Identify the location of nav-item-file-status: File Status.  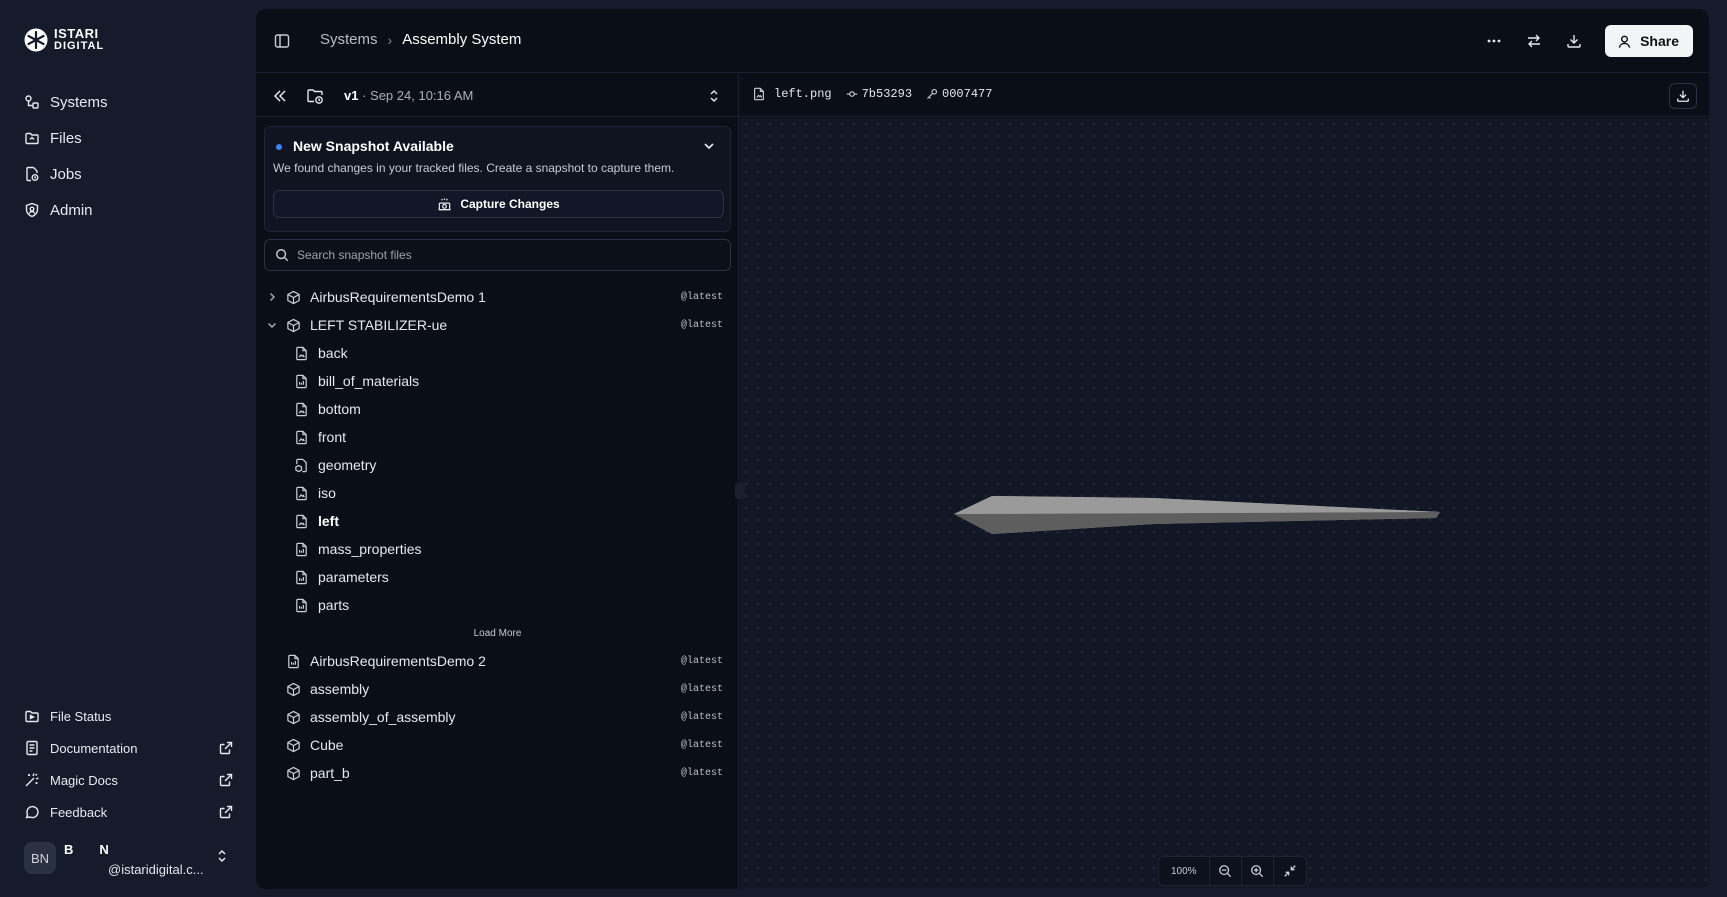
(129, 716).